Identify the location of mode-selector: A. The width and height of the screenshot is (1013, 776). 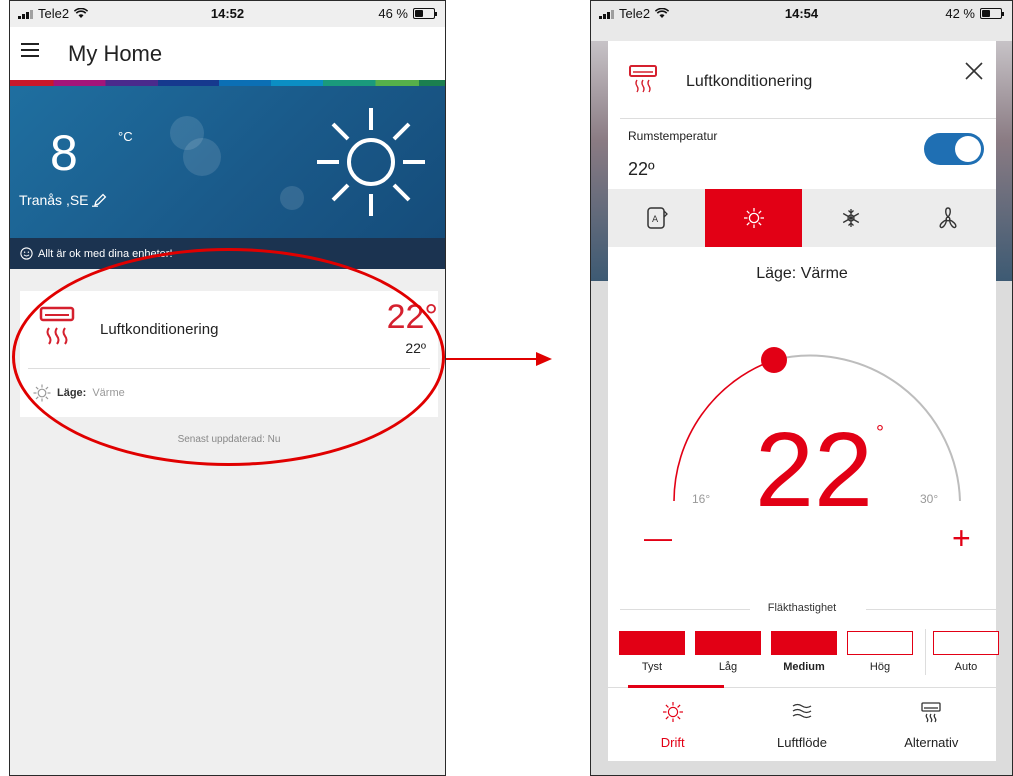
(802, 218).